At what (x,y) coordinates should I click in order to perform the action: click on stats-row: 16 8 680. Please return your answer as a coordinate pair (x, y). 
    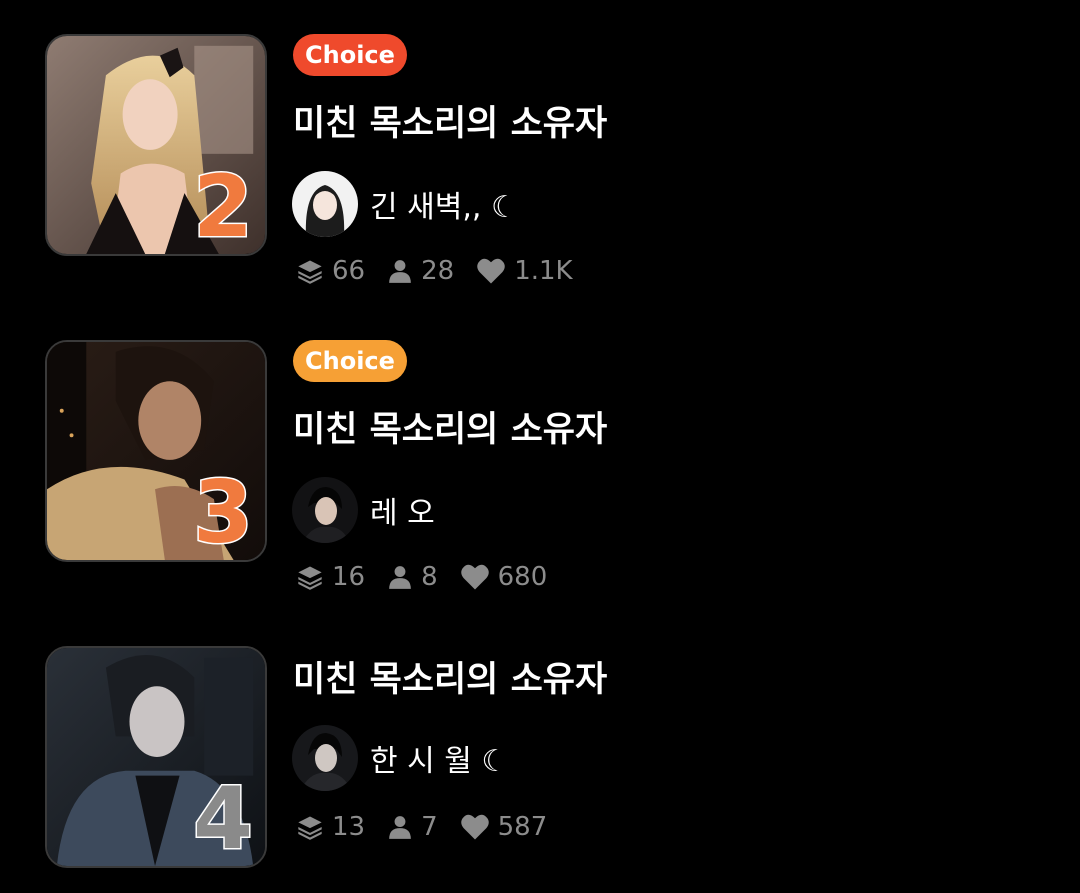
    Looking at the image, I should click on (432, 577).